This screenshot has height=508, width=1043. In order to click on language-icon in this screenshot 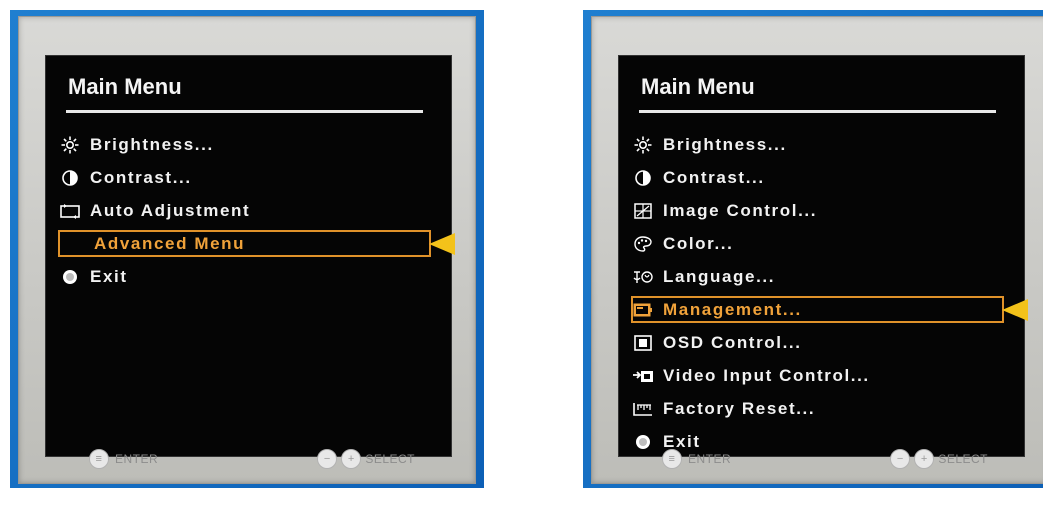, I will do `click(643, 277)`.